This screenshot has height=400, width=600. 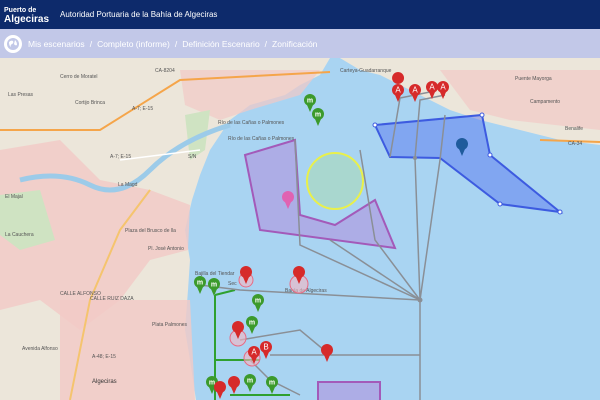 I want to click on map-label: CA-8204, so click(x=165, y=71).